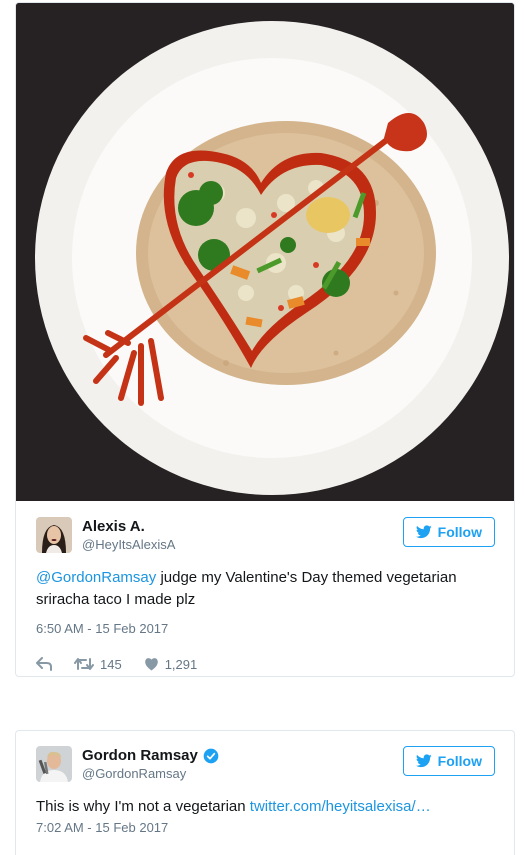 The image size is (530, 855). Describe the element at coordinates (98, 664) in the screenshot. I see `retweet-button: 145` at that location.